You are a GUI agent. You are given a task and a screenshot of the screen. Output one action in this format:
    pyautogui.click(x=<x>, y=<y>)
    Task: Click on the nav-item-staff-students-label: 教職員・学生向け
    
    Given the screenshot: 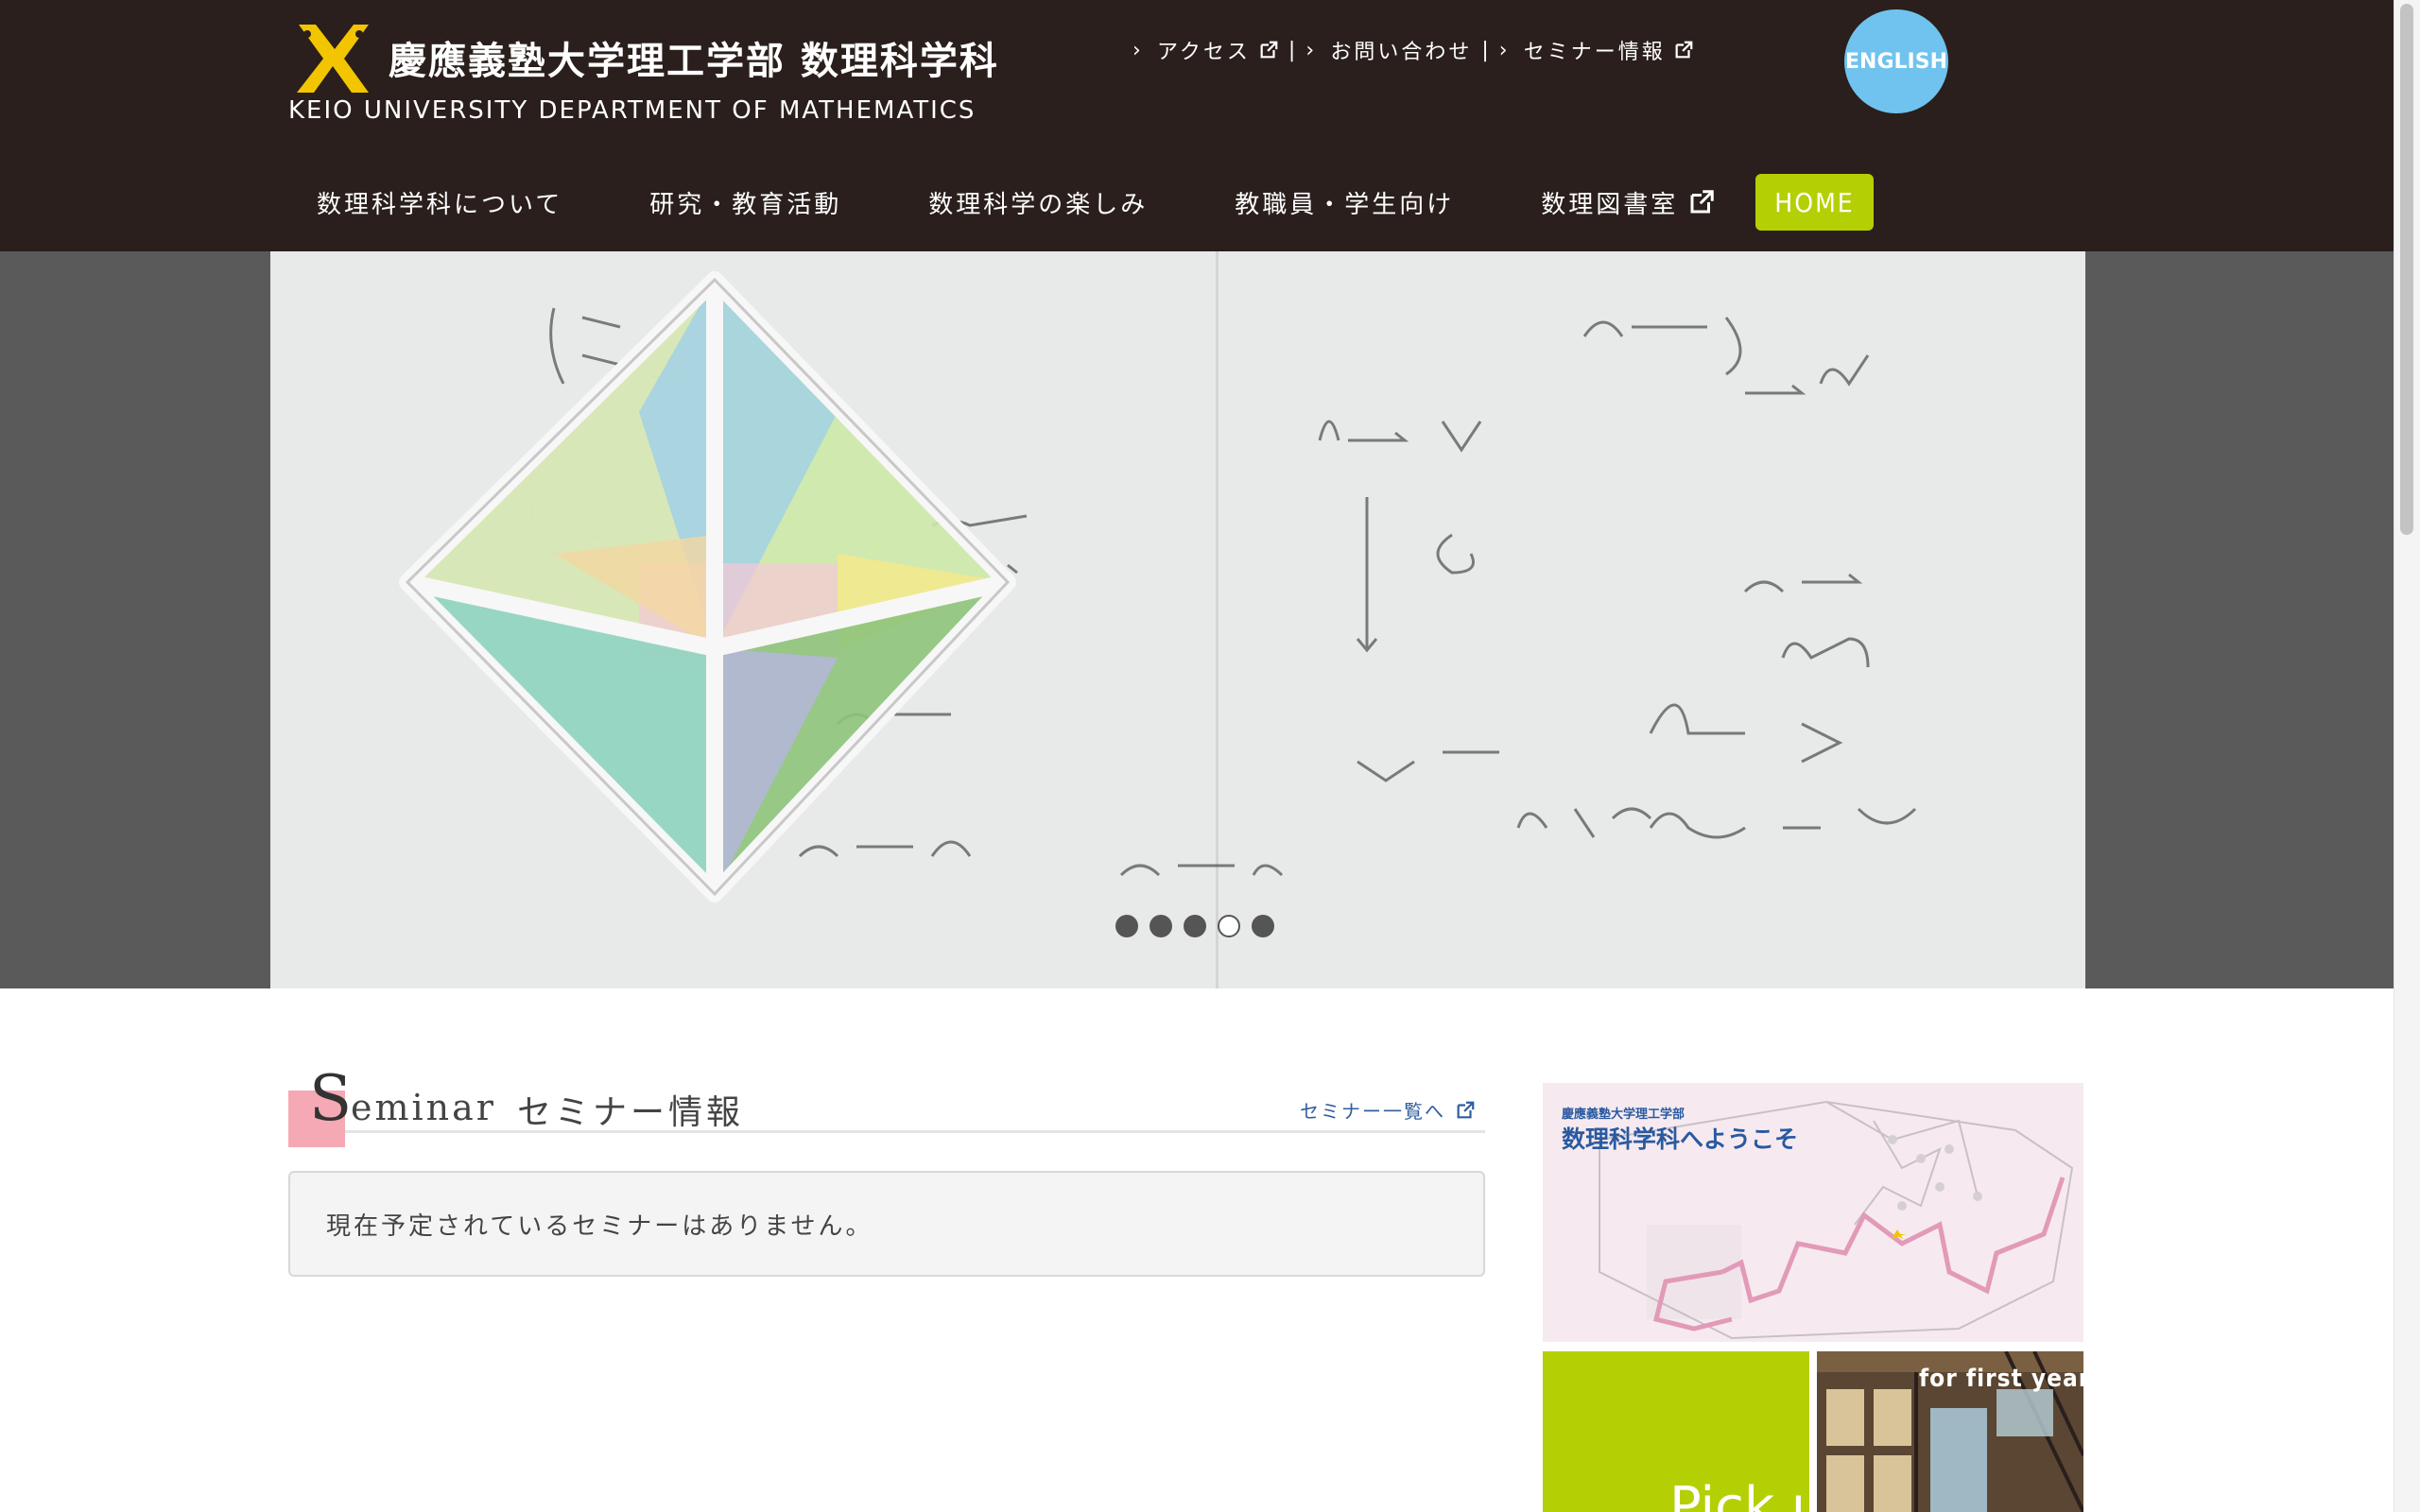 What is the action you would take?
    pyautogui.click(x=1345, y=204)
    